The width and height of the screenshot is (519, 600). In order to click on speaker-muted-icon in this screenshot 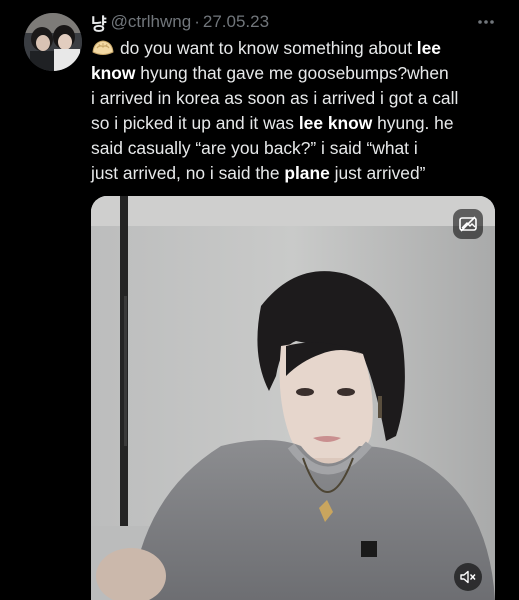, I will do `click(468, 577)`.